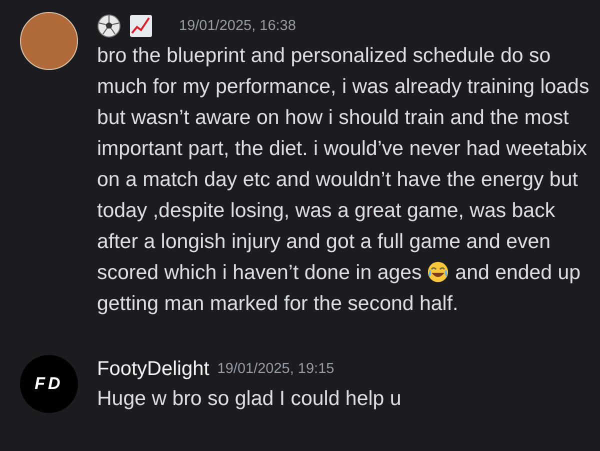  Describe the element at coordinates (237, 26) in the screenshot. I see `timestamp: 19/01/2025, 16:38` at that location.